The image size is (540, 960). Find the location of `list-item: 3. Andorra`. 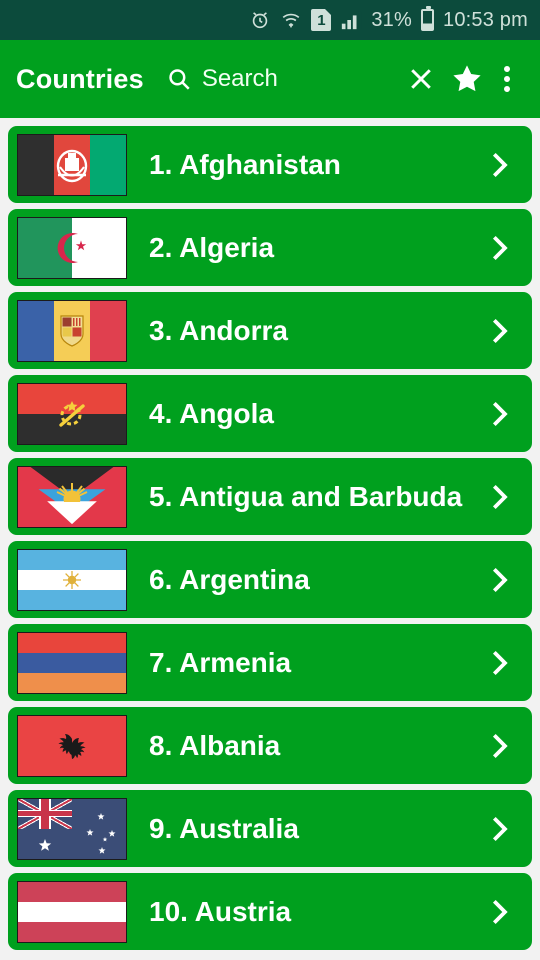

list-item: 3. Andorra is located at coordinates (270, 330).